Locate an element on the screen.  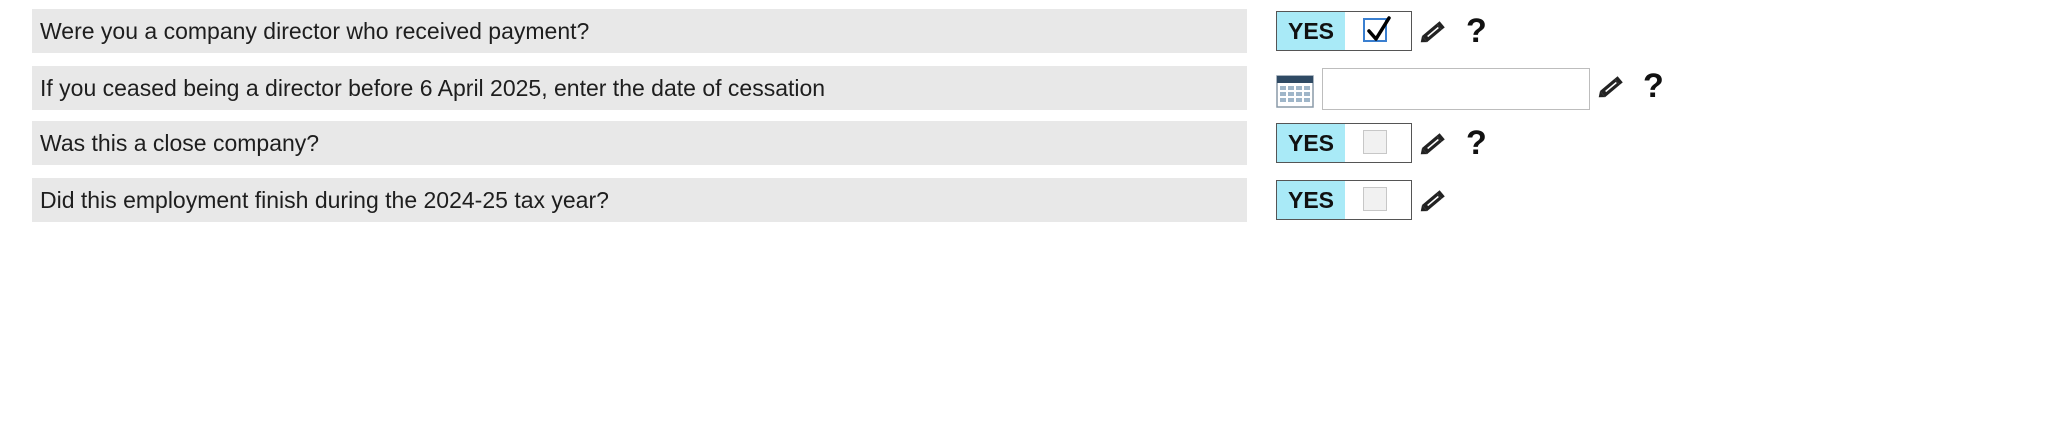
question-label: Was this a close company? is located at coordinates (639, 143).